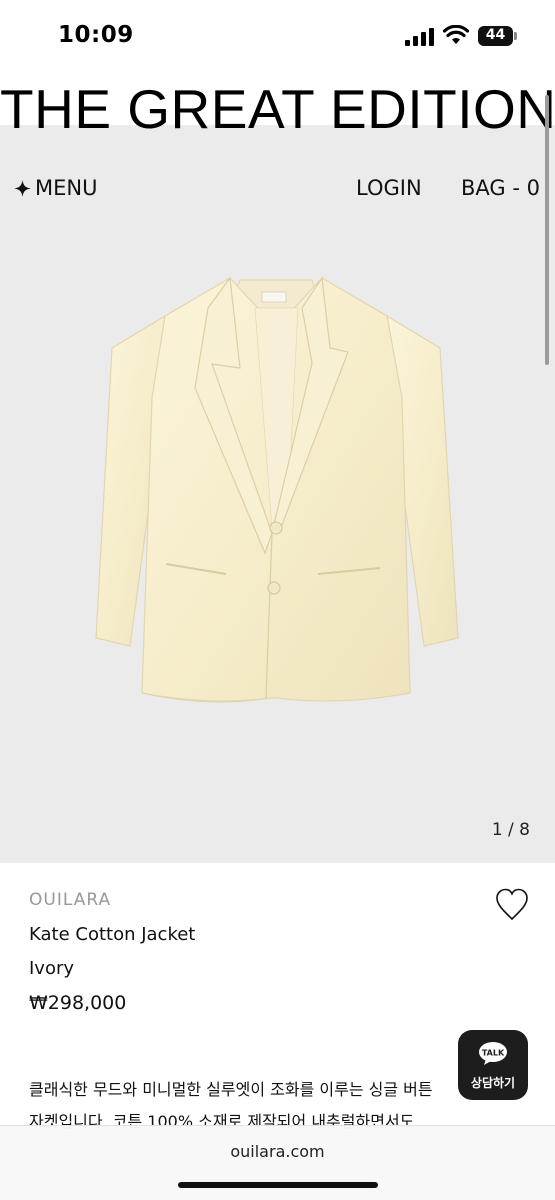 The width and height of the screenshot is (555, 1200). What do you see at coordinates (510, 830) in the screenshot?
I see `image-counter: 1 / 8` at bounding box center [510, 830].